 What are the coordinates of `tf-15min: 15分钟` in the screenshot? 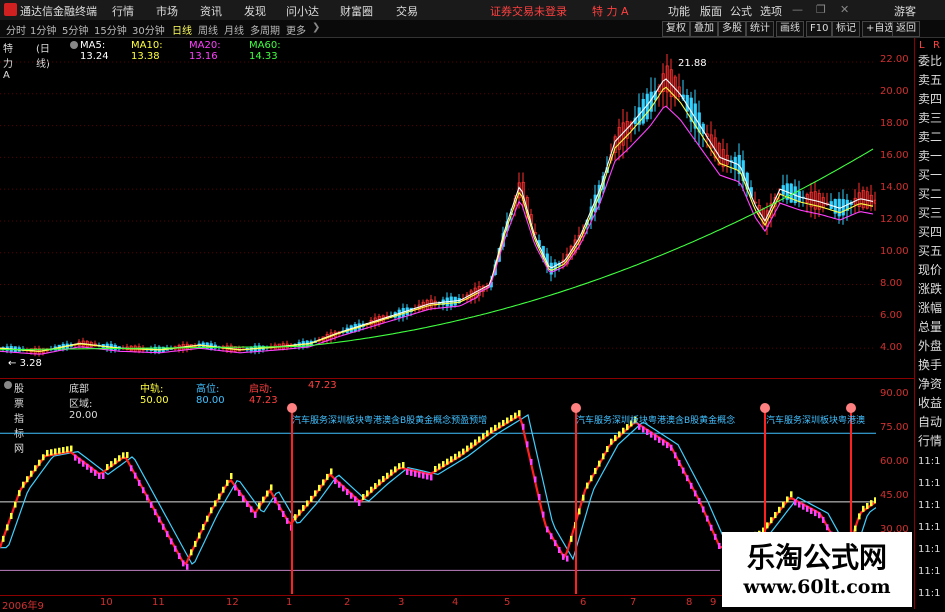 It's located at (110, 29).